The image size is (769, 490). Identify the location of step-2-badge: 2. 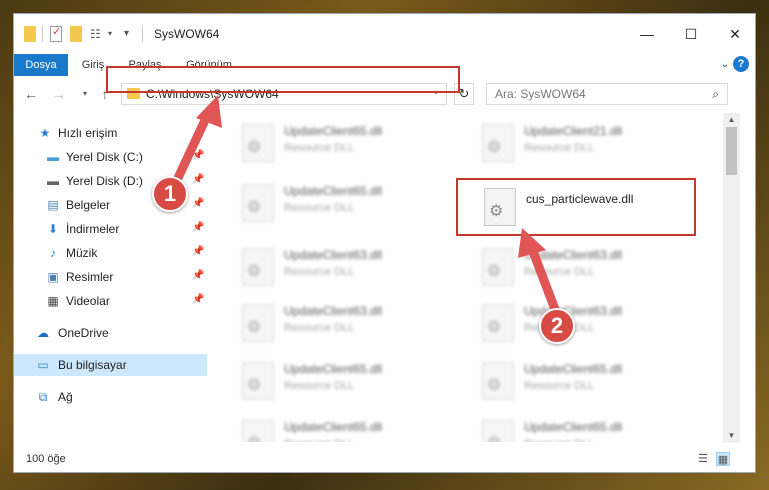
(557, 326).